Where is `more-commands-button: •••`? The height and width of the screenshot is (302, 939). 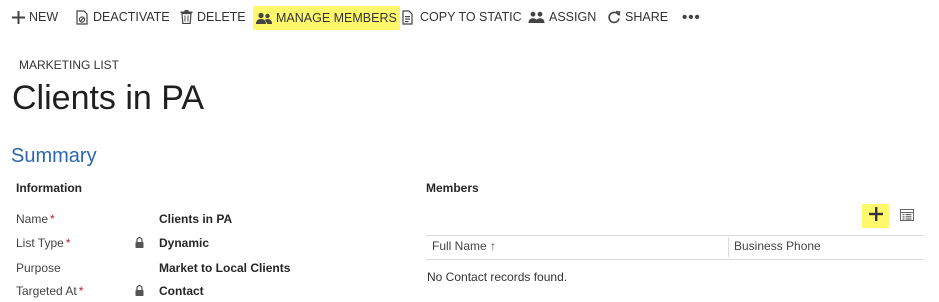
more-commands-button: ••• is located at coordinates (691, 17).